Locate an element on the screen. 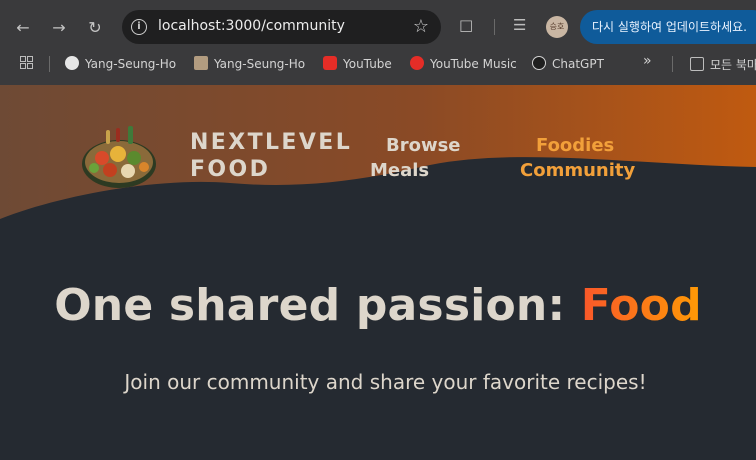 Image resolution: width=756 pixels, height=460 pixels. hero-title-accent: Food is located at coordinates (641, 305).